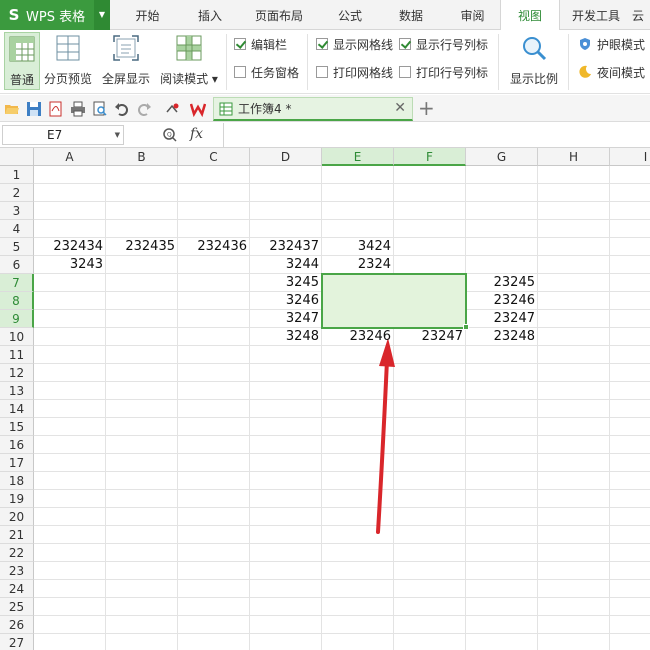 The image size is (650, 650). I want to click on row-header-15: 15, so click(17, 427).